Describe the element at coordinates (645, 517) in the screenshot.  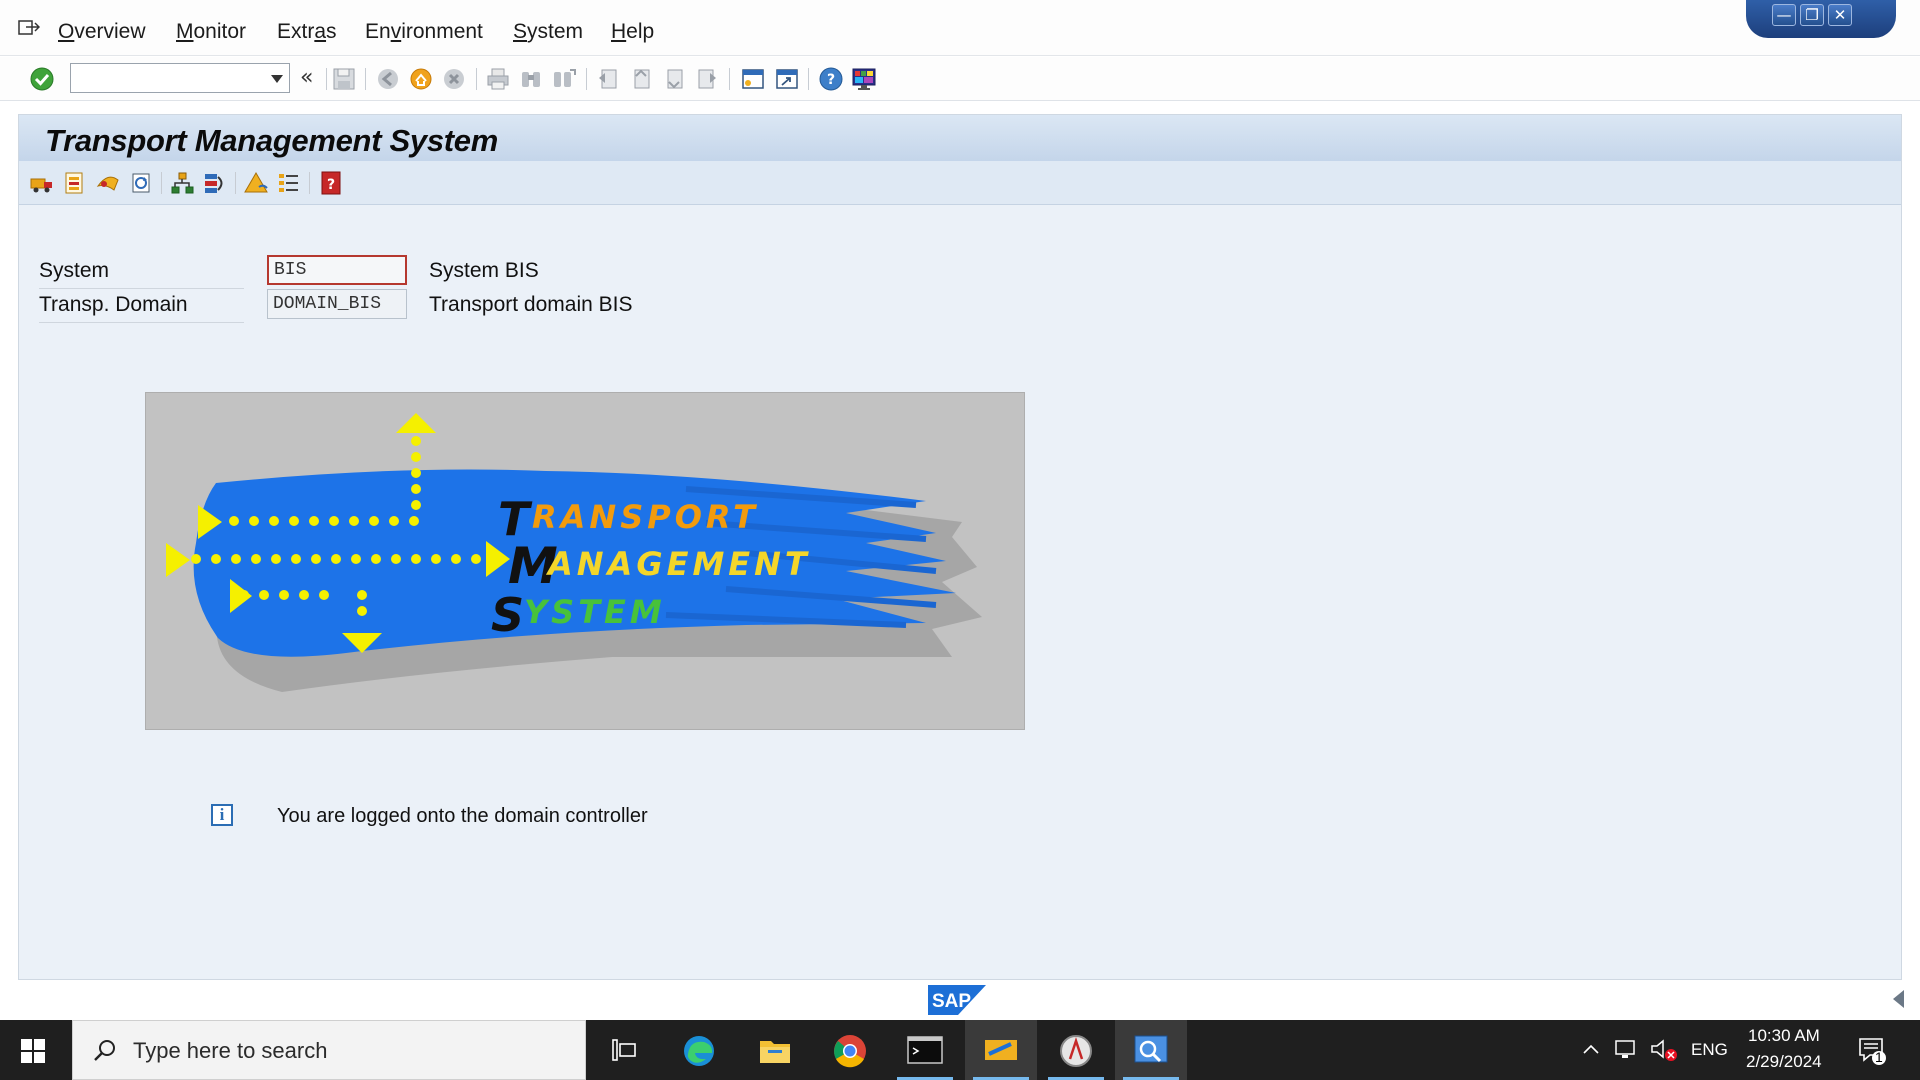
I see `logo-word-transport: RANSPORT` at that location.